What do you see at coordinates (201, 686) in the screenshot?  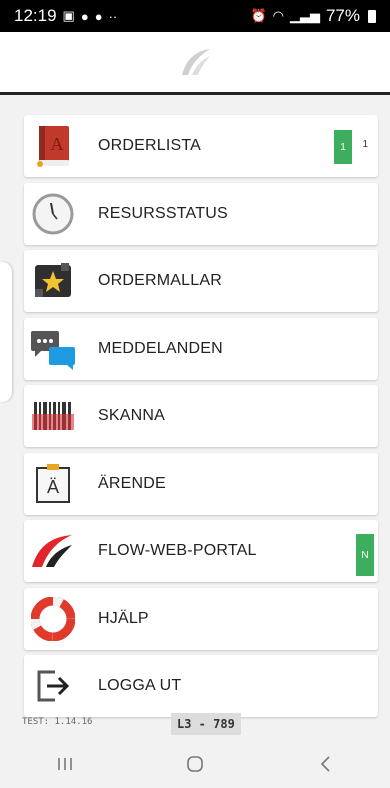 I see `menu-item-logga-ut: LOGGA UT` at bounding box center [201, 686].